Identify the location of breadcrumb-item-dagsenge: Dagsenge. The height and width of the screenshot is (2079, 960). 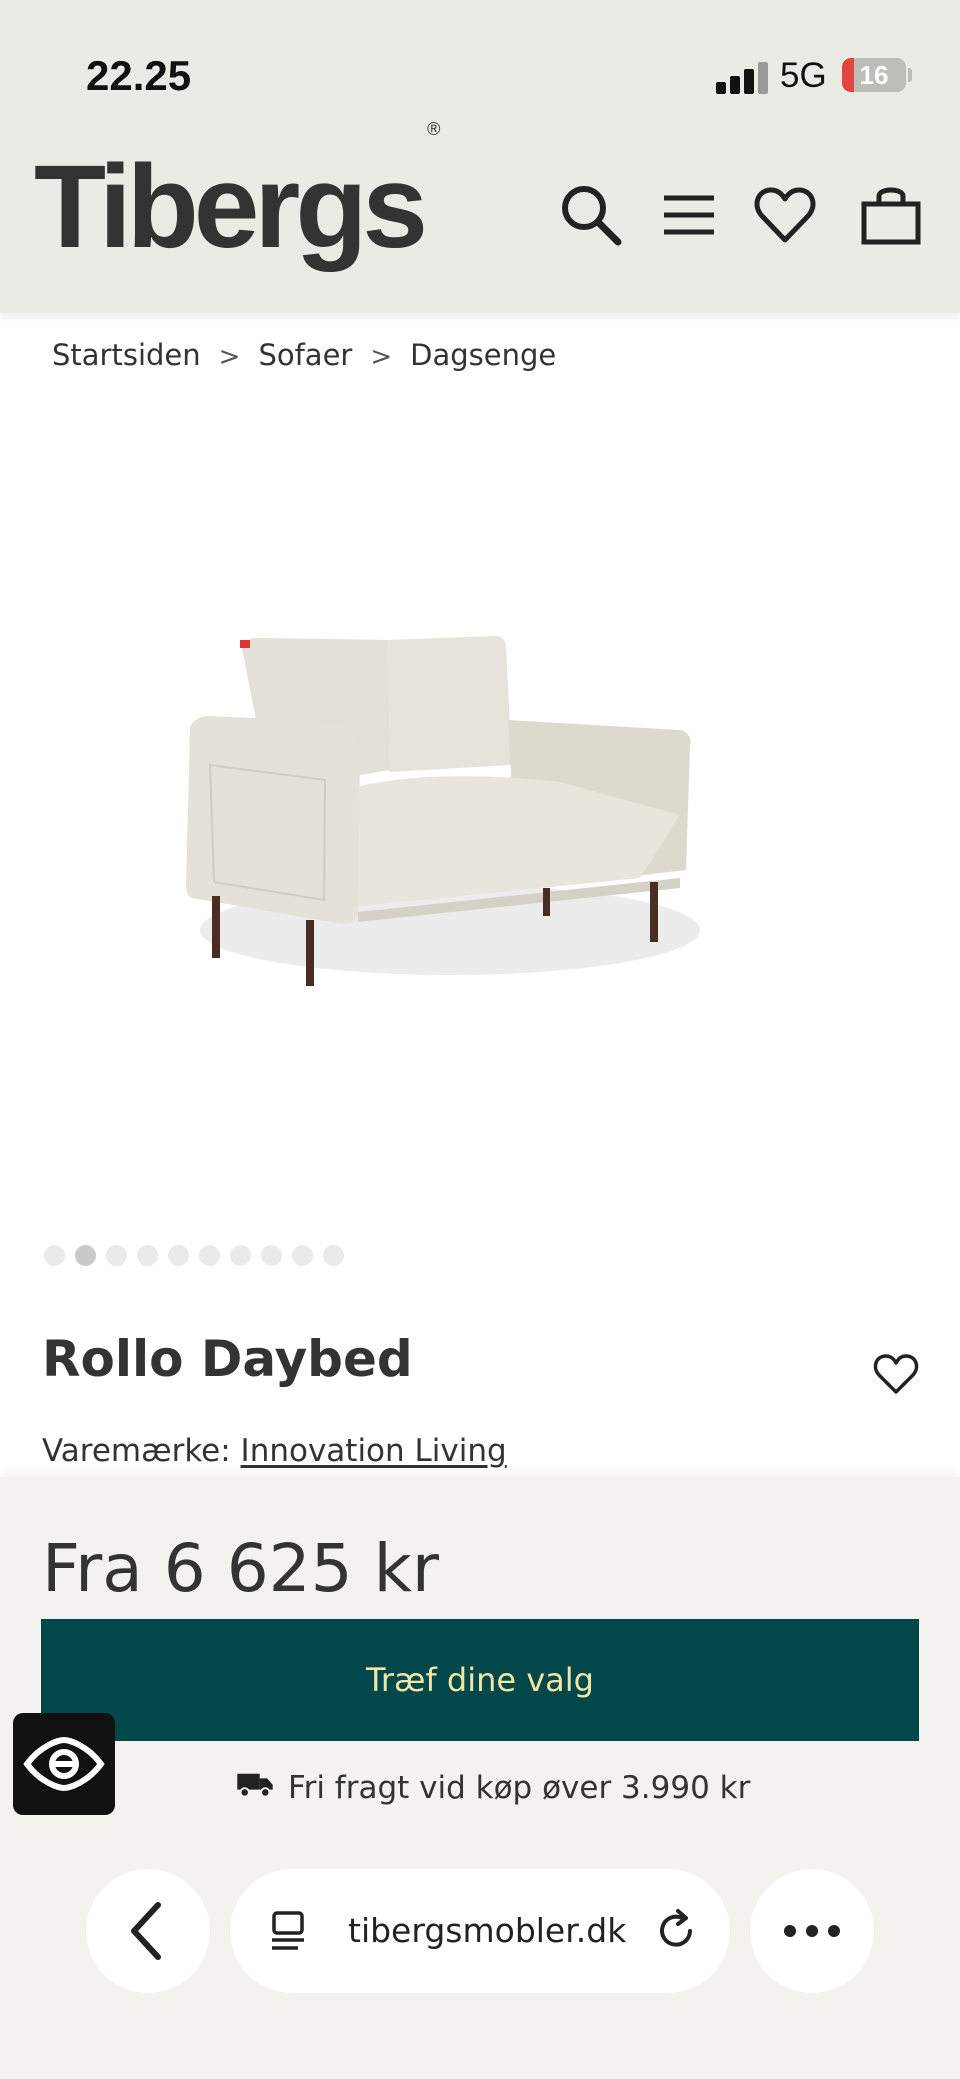
(483, 355).